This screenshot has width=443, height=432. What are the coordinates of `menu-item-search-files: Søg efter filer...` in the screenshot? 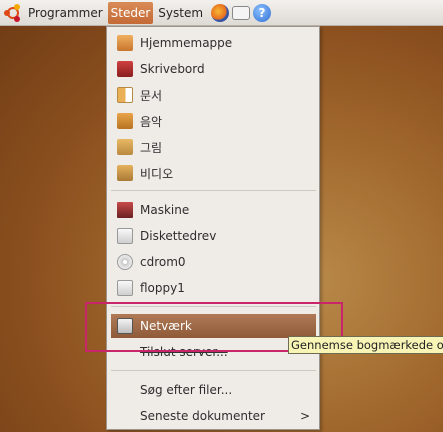 It's located at (213, 390).